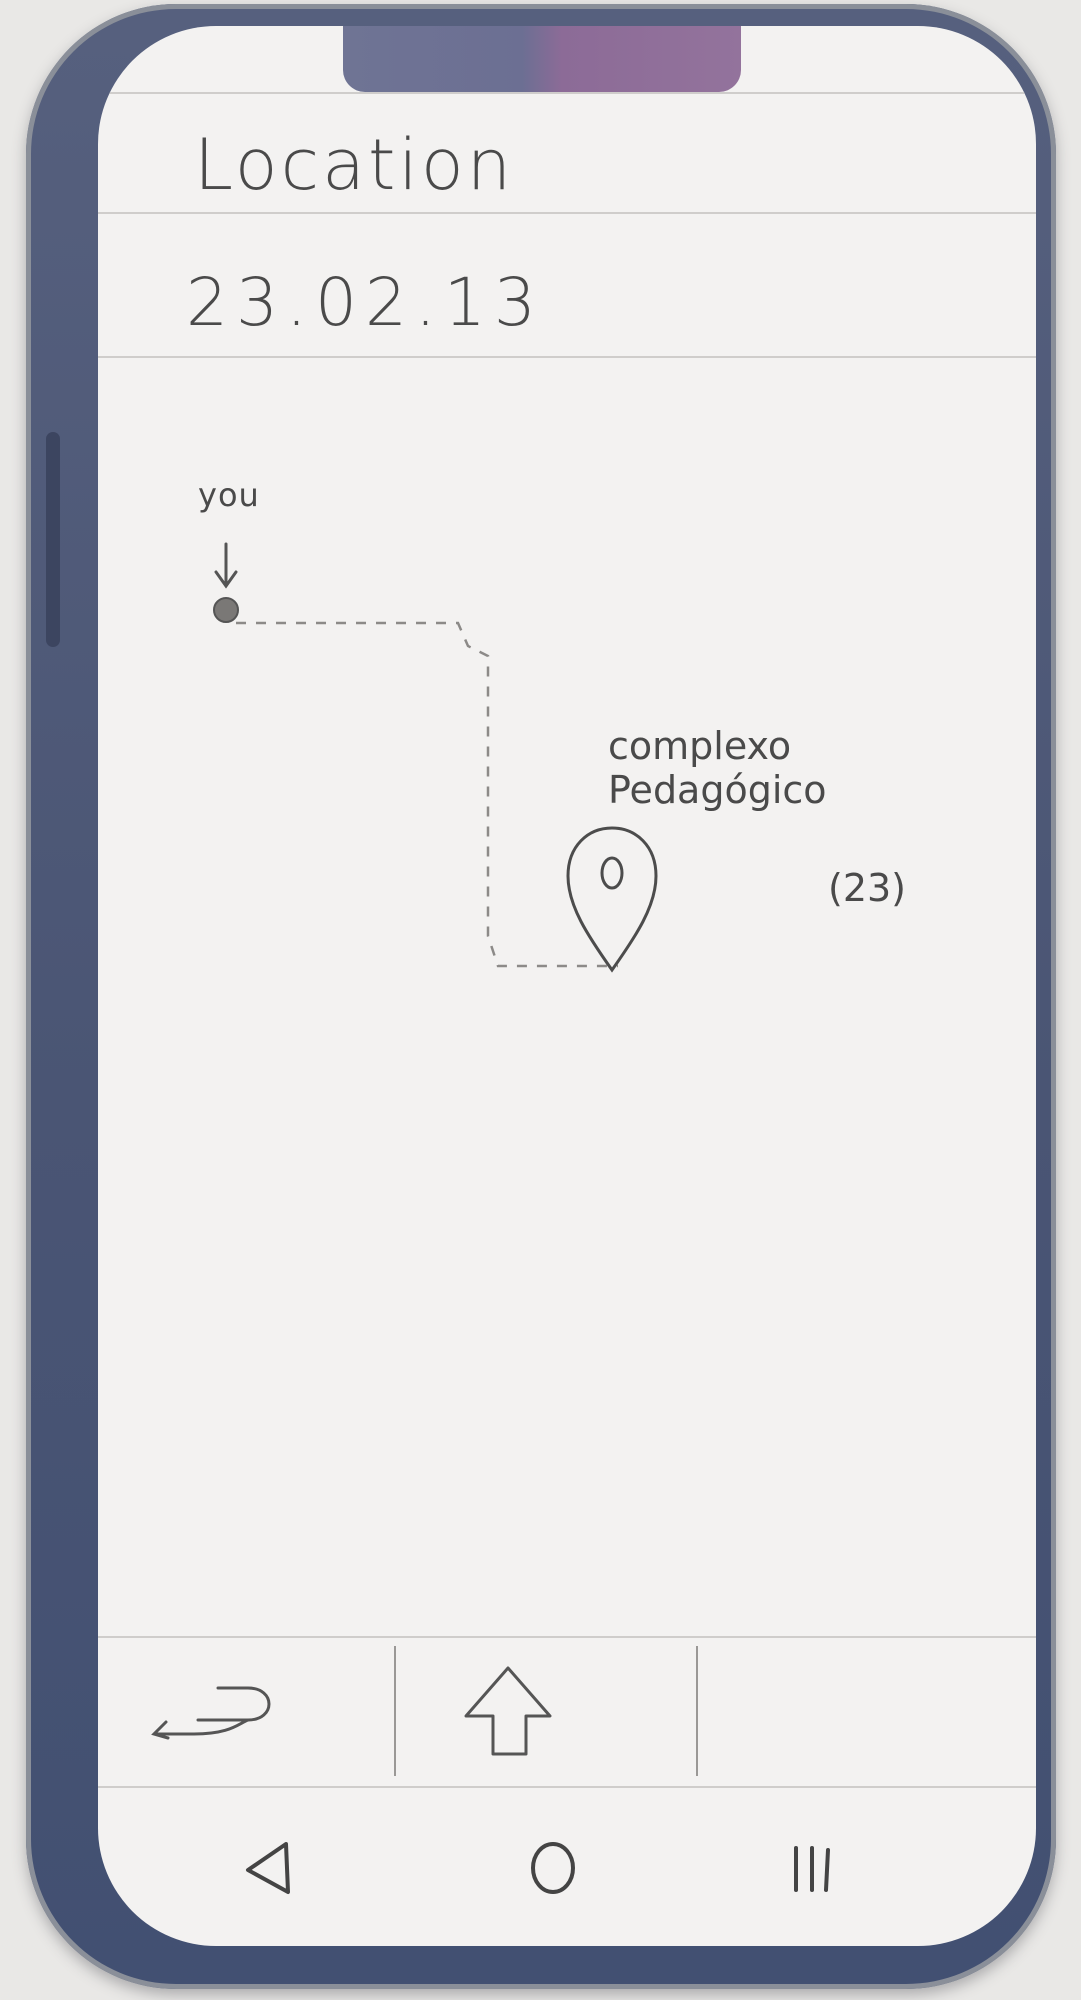 The height and width of the screenshot is (2000, 1081). Describe the element at coordinates (395, 1711) in the screenshot. I see `toolbar-divider` at that location.